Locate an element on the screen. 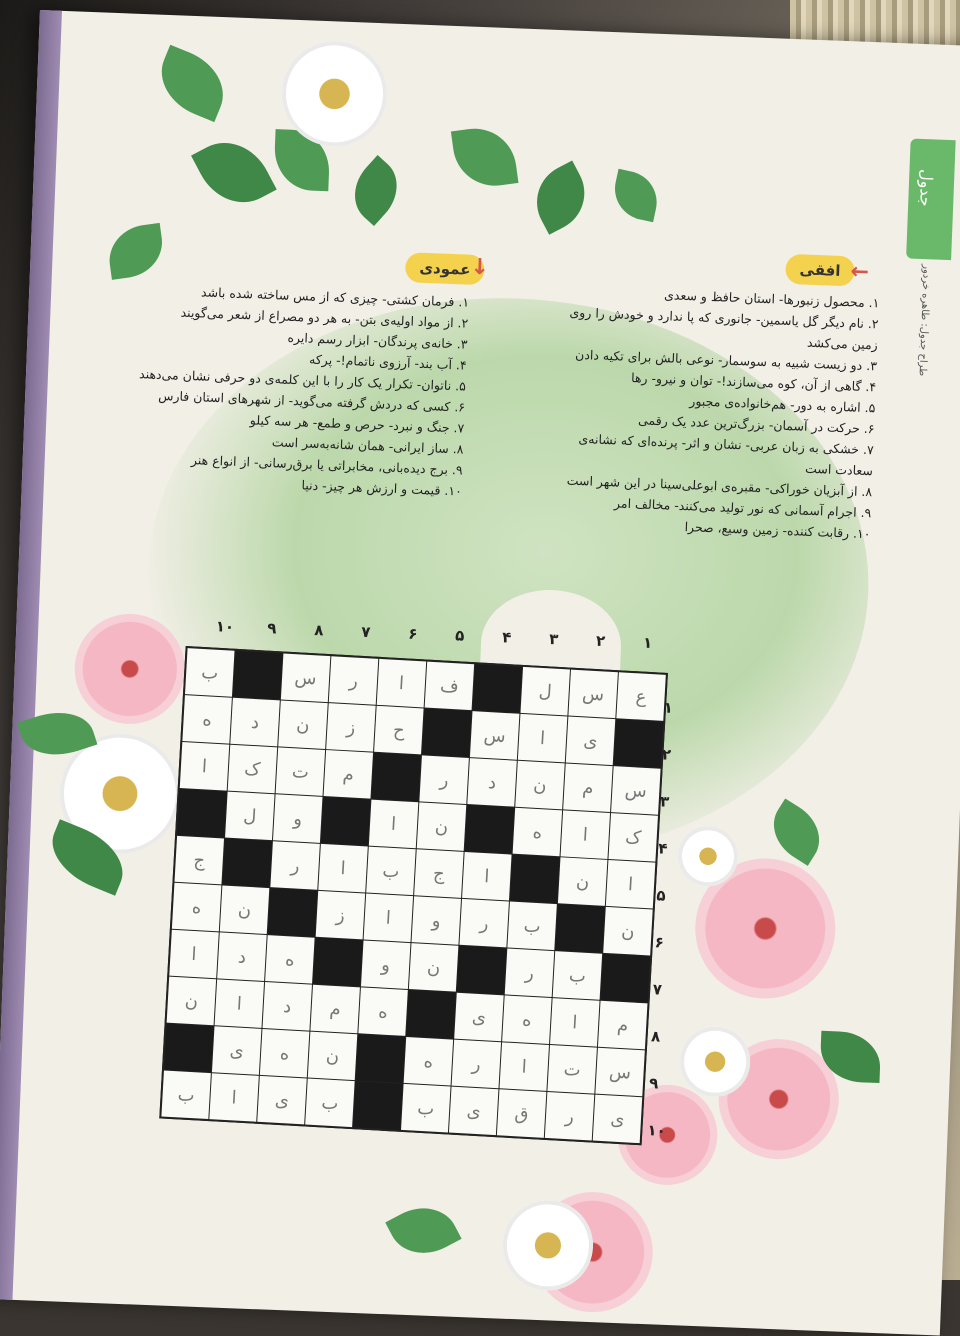 This screenshot has width=960, height=1336. across-heading: افقی is located at coordinates (820, 270).